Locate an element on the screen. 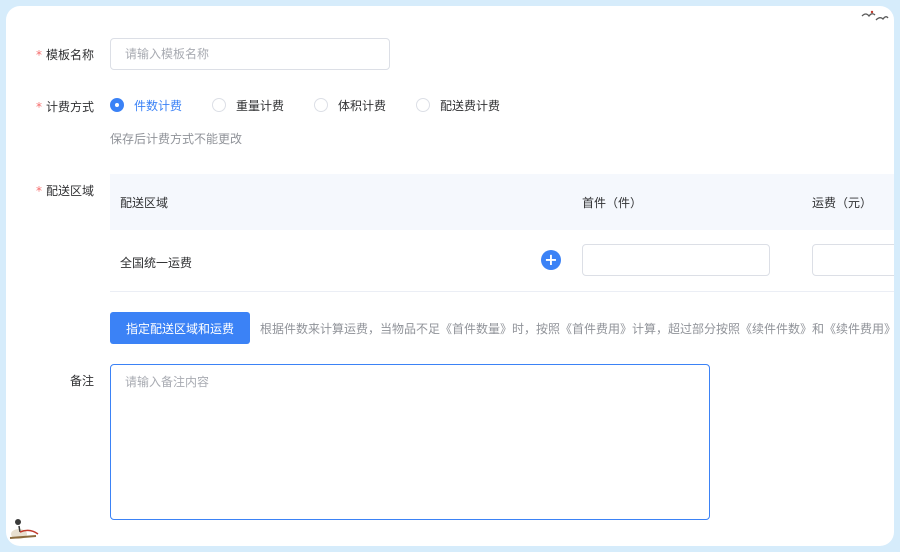 Image resolution: width=900 pixels, height=552 pixels. radio-by-delivery-fee: 配送费计费 is located at coordinates (458, 105).